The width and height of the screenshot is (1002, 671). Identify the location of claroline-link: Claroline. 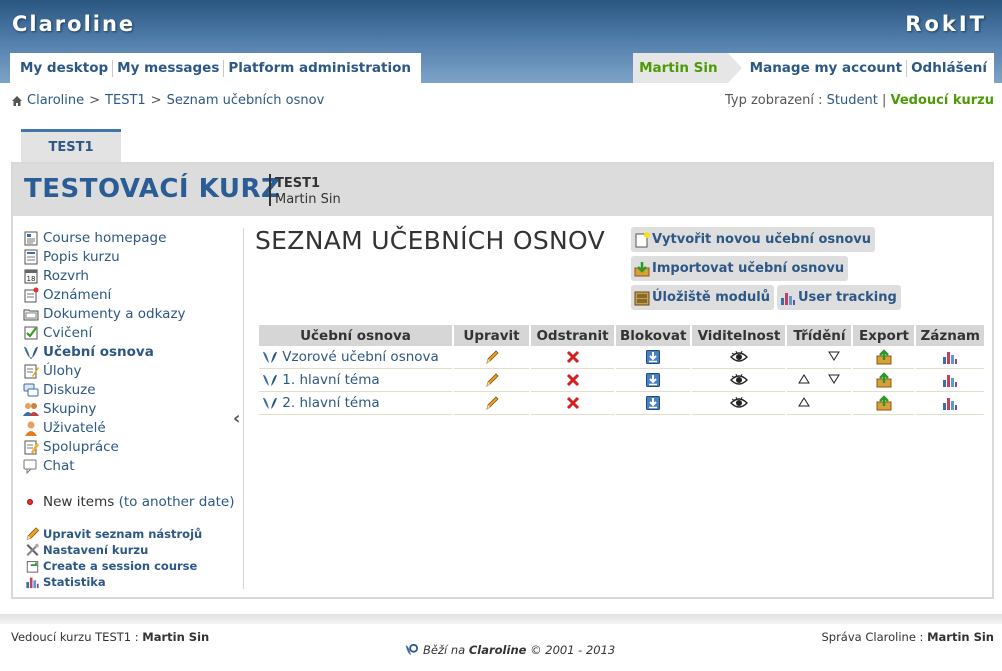
(498, 650).